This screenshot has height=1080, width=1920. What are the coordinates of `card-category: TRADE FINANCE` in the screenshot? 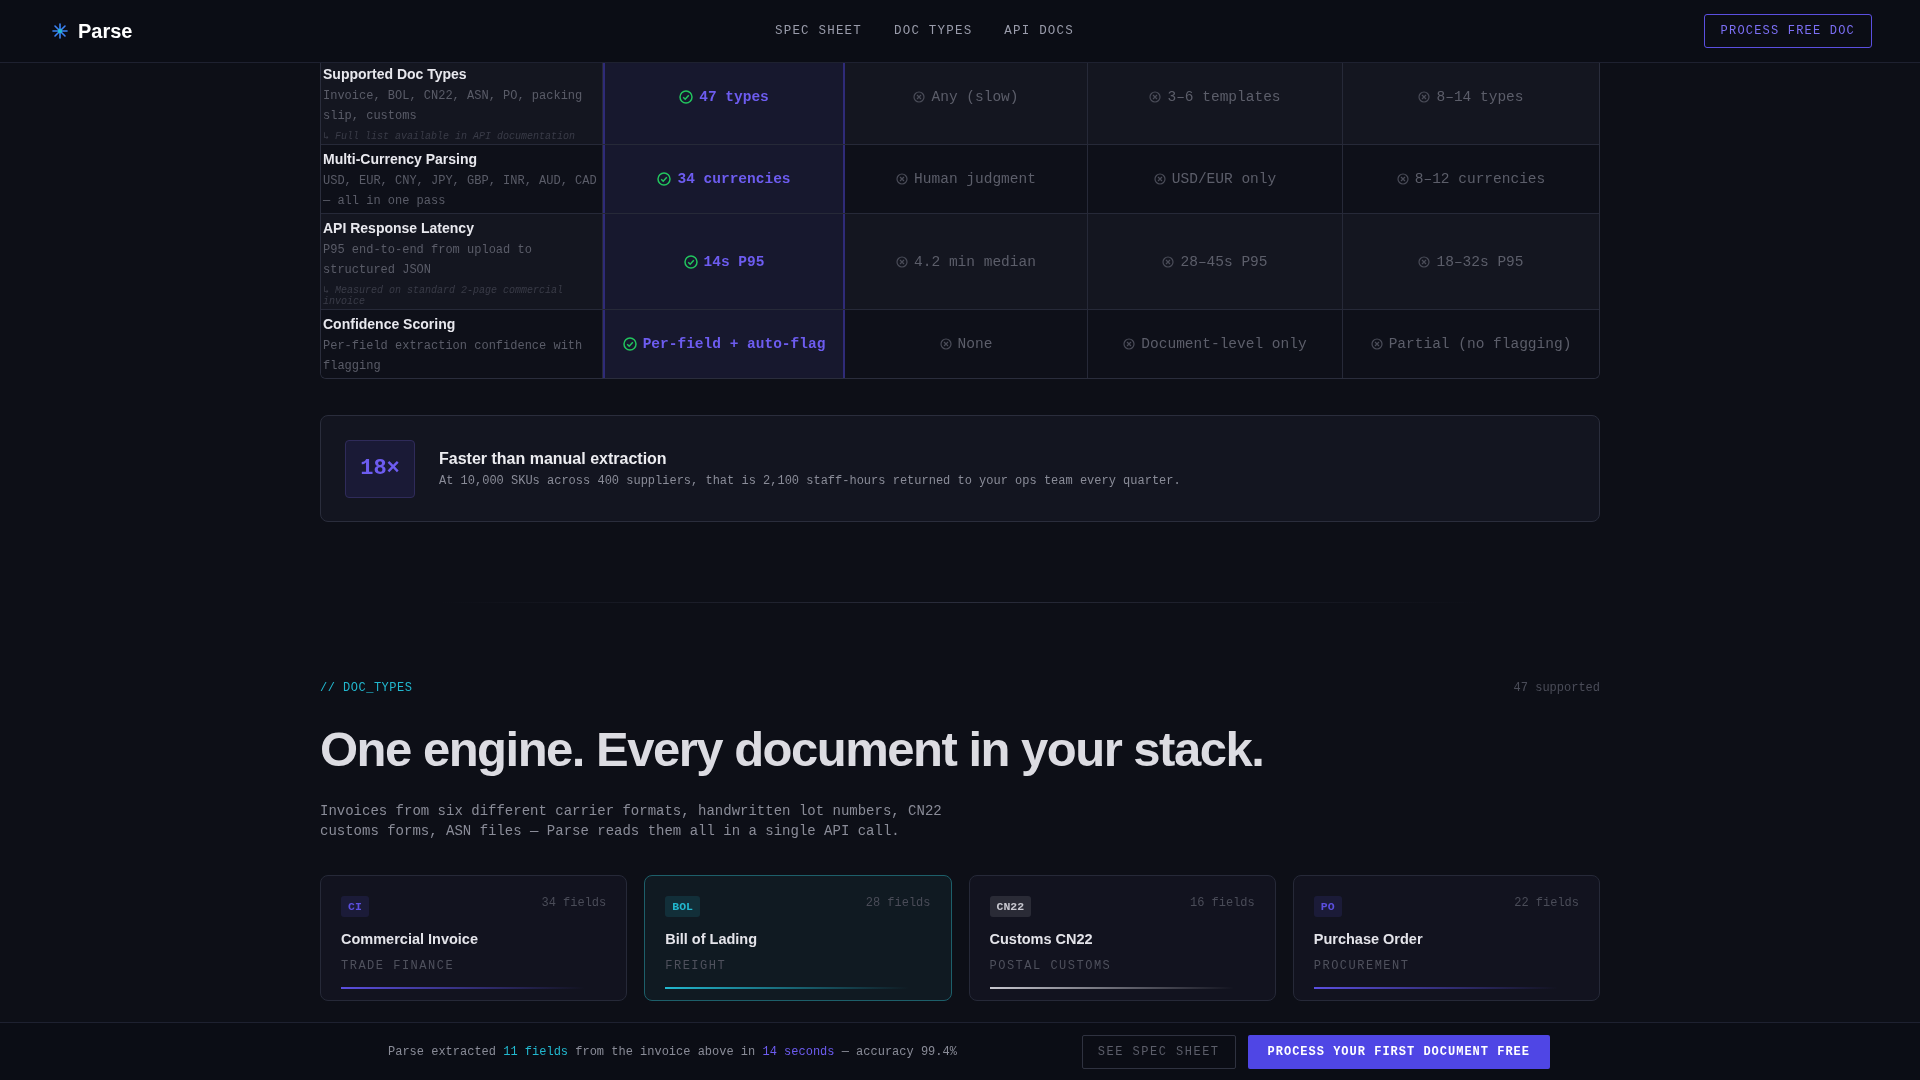 It's located at (398, 966).